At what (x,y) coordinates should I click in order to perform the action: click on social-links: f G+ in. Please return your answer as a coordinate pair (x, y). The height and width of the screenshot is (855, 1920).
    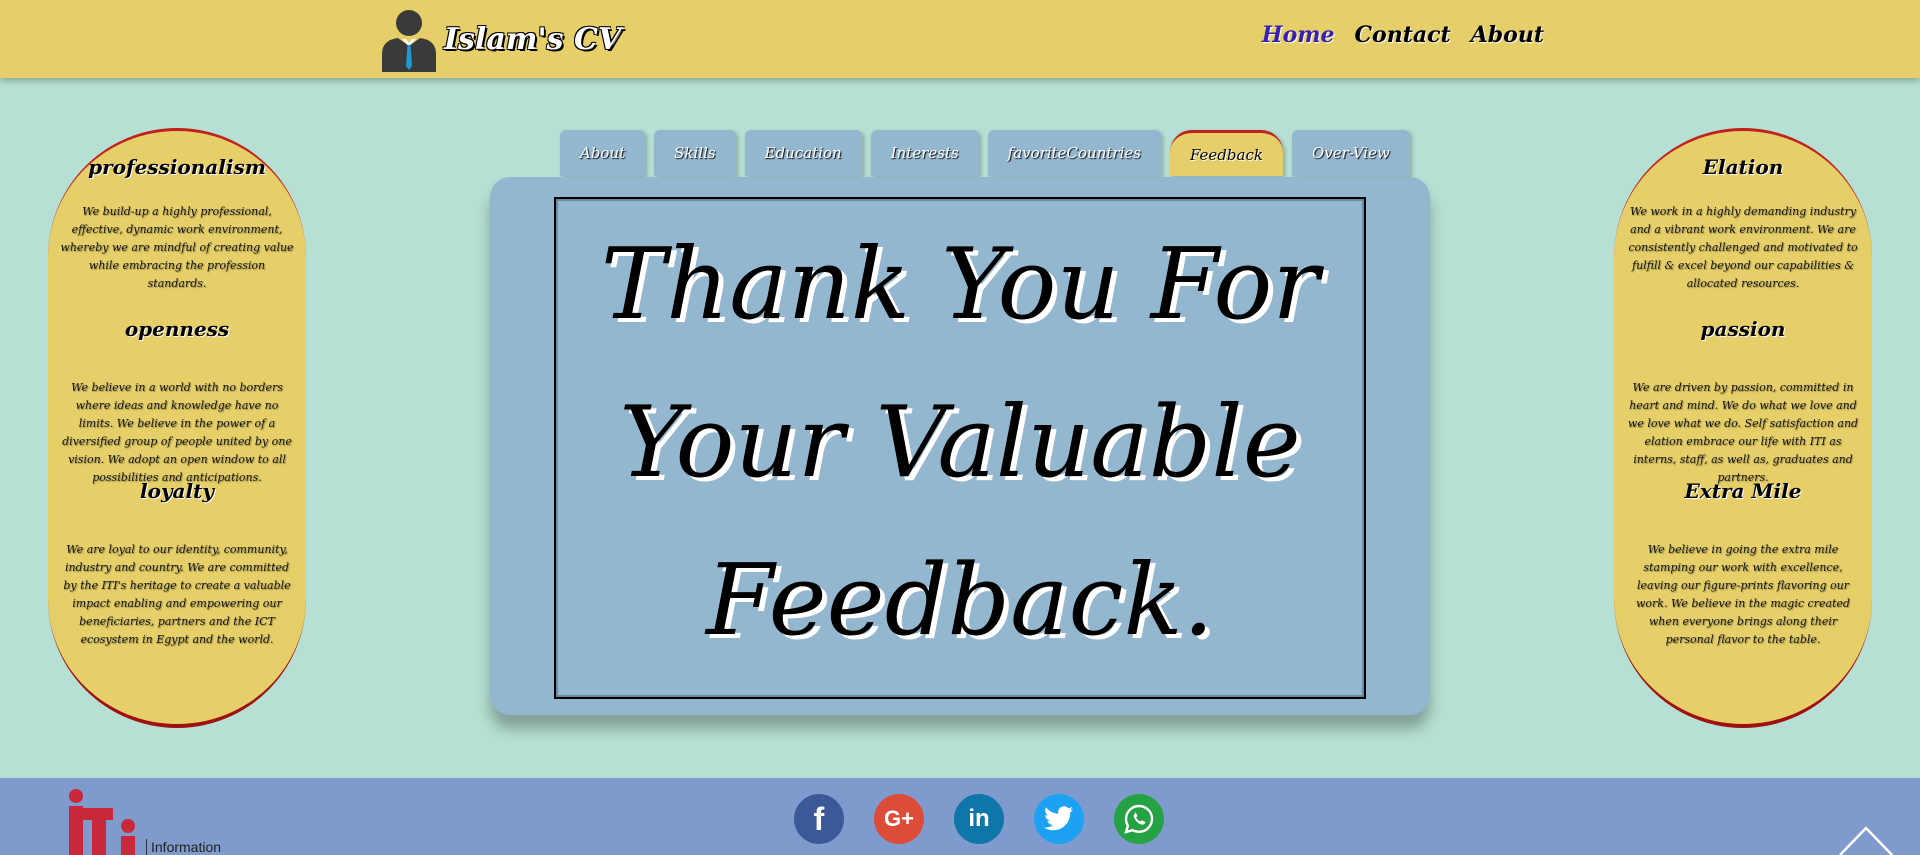
    Looking at the image, I should click on (979, 819).